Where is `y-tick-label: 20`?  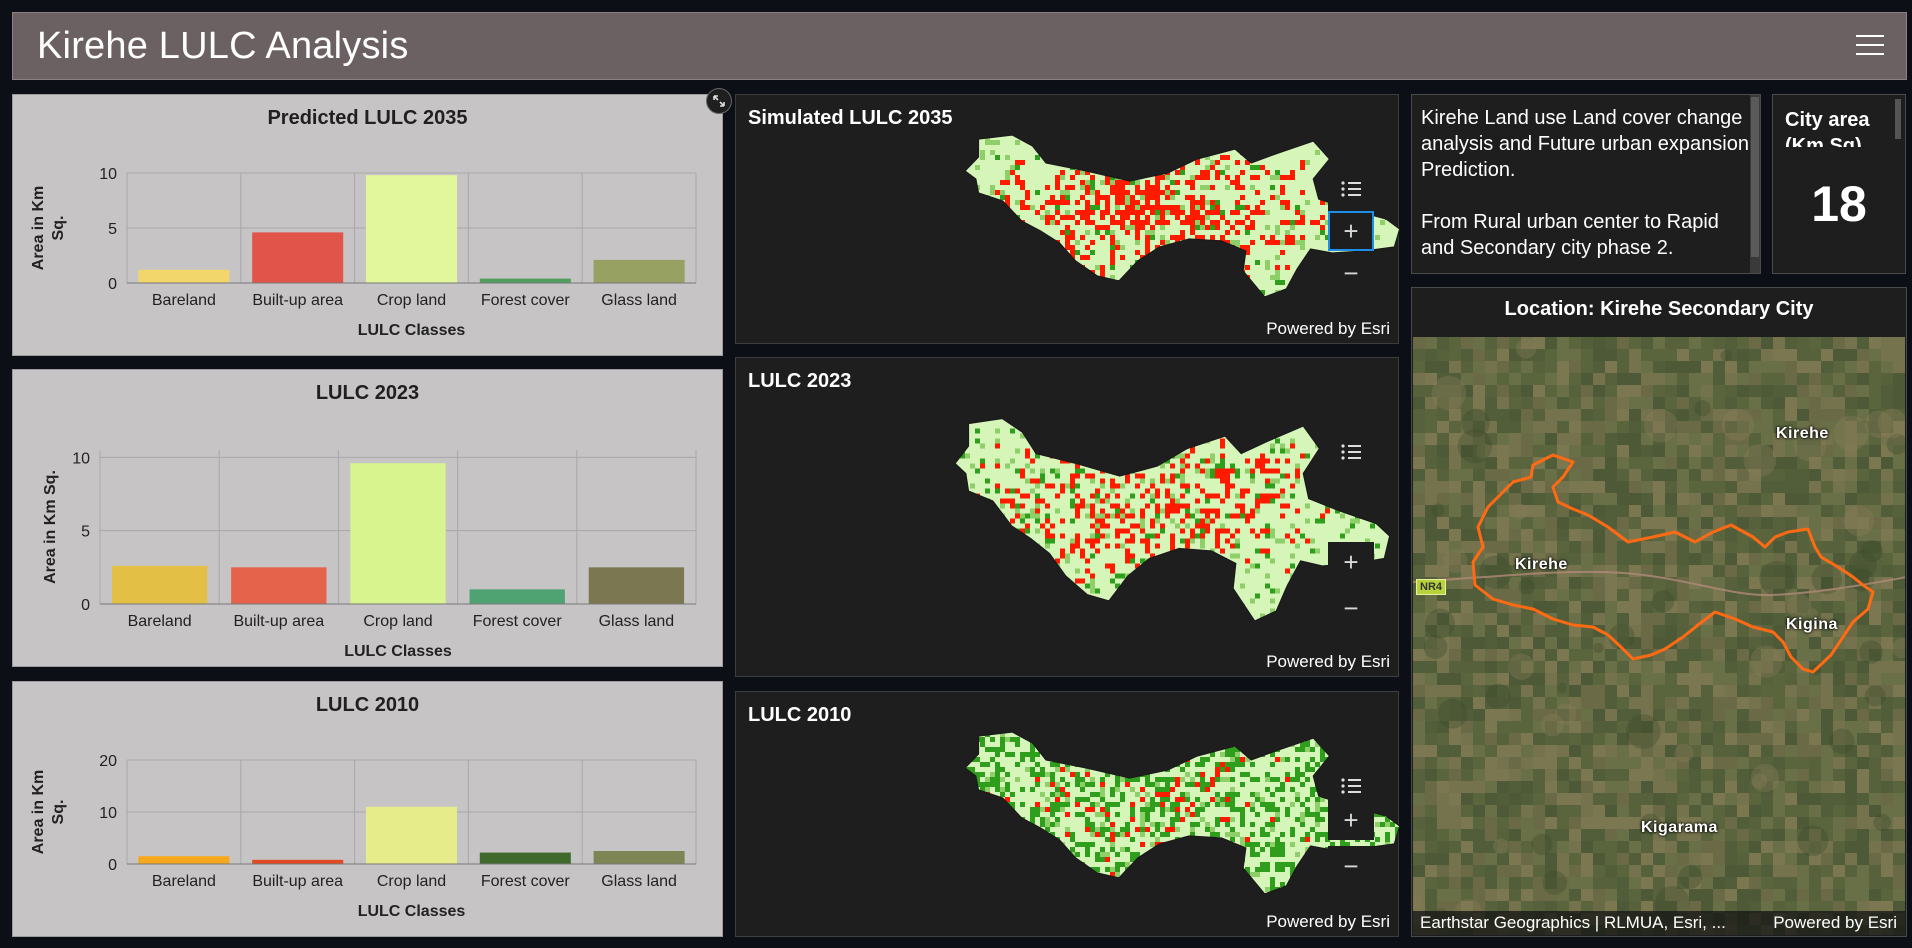
y-tick-label: 20 is located at coordinates (108, 761).